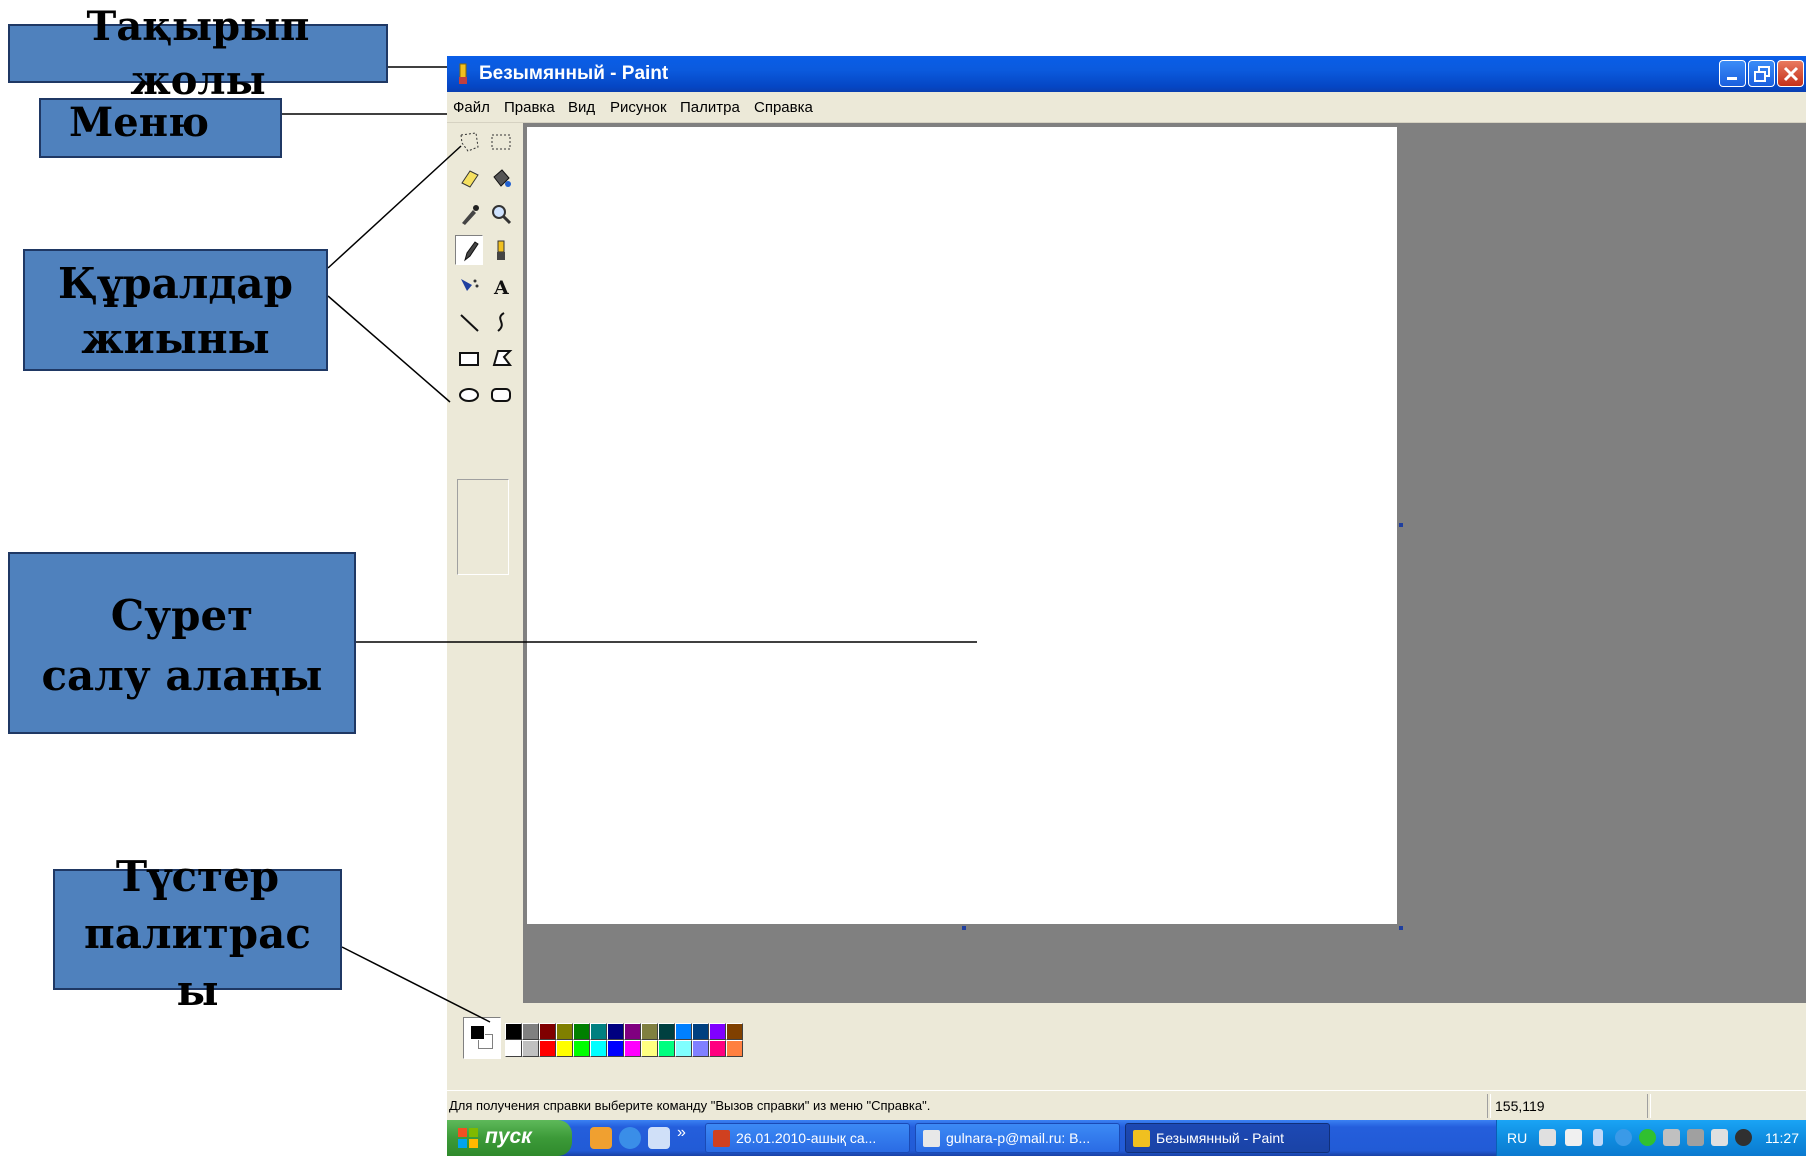  Describe the element at coordinates (175, 311) in the screenshot. I see `callout-toolbox-text: Құралдар жиыны` at that location.